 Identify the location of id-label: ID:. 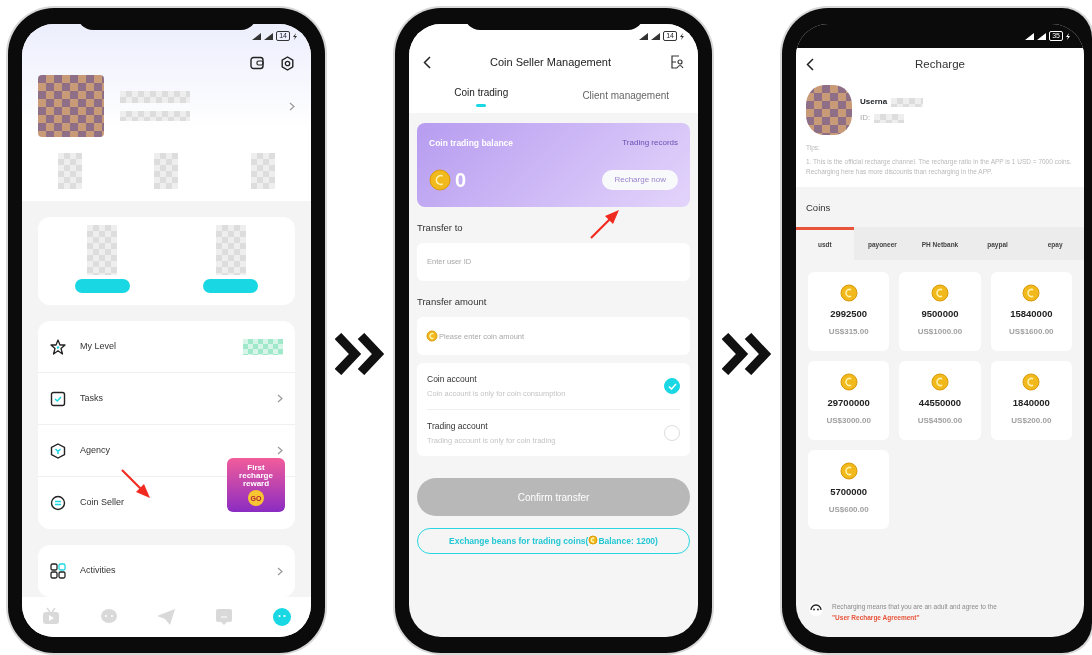
(865, 118).